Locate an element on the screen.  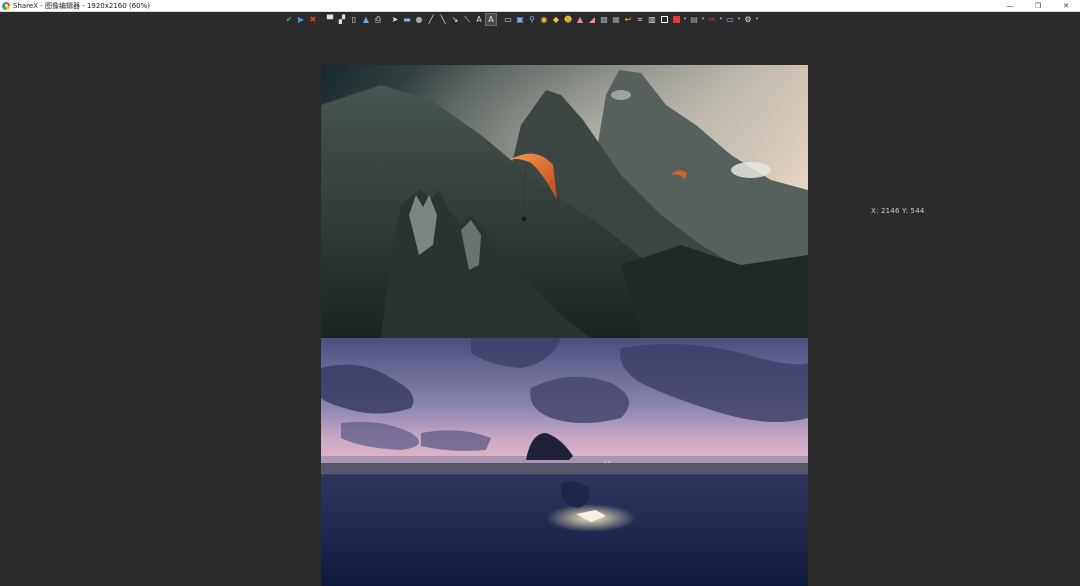
effects-tool-button: ✂ is located at coordinates (712, 19).